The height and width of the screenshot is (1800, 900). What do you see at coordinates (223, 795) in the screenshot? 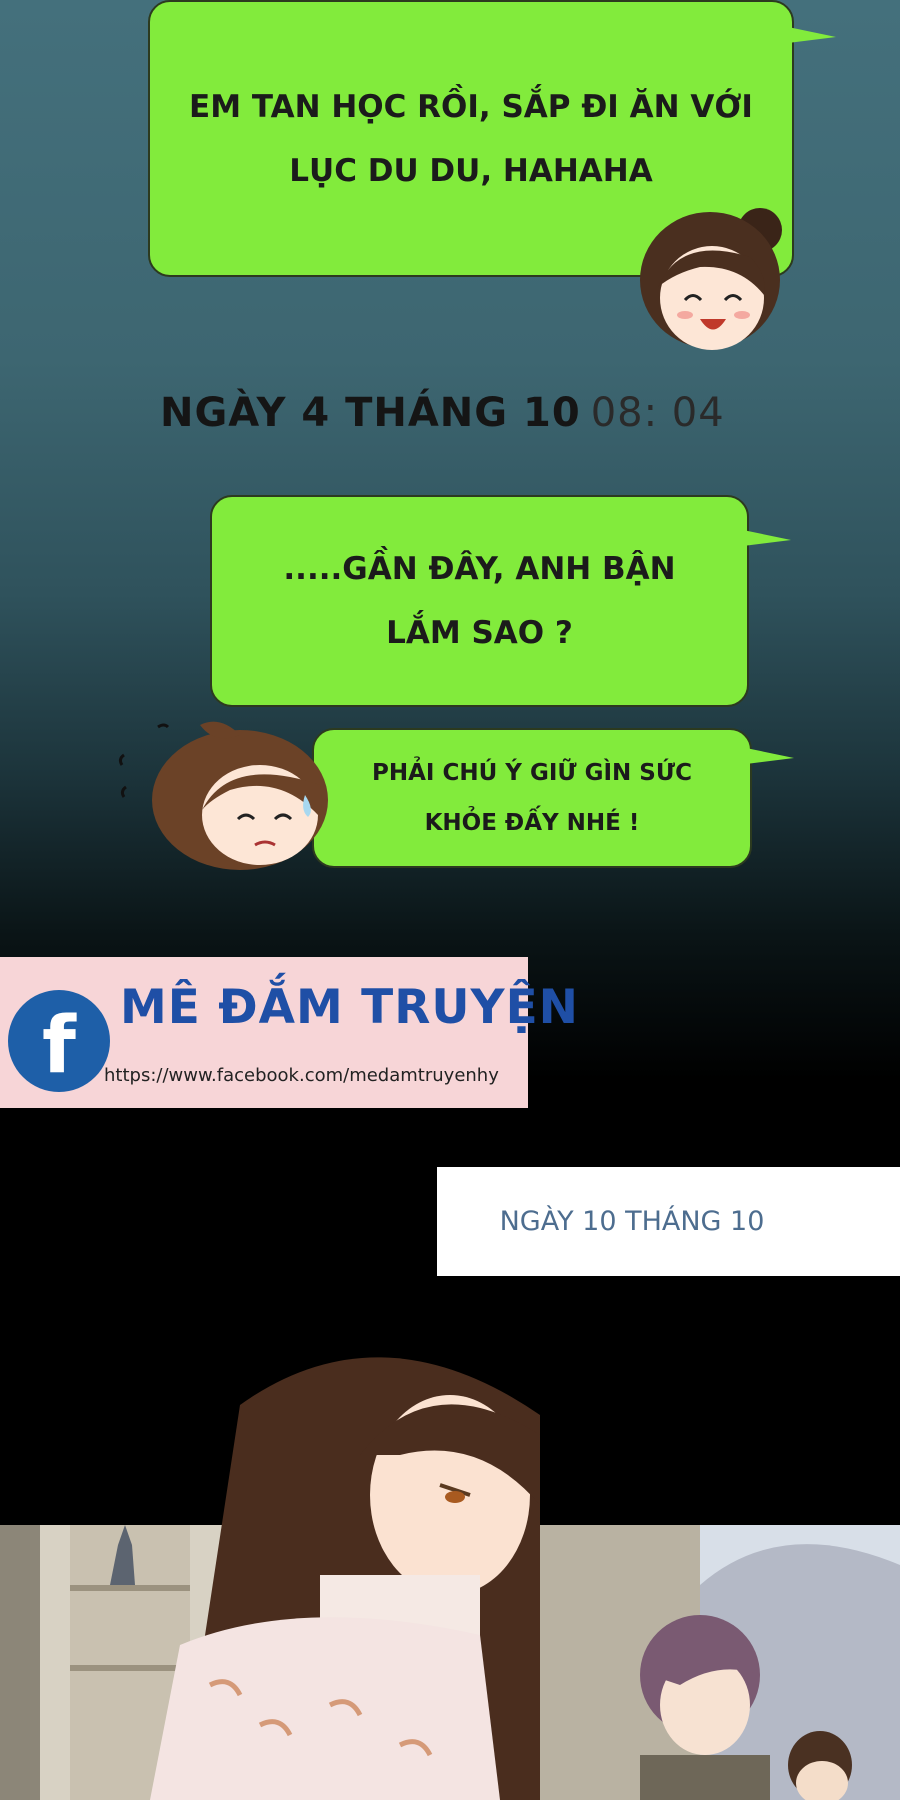
I see `girl-worried-avatar` at bounding box center [223, 795].